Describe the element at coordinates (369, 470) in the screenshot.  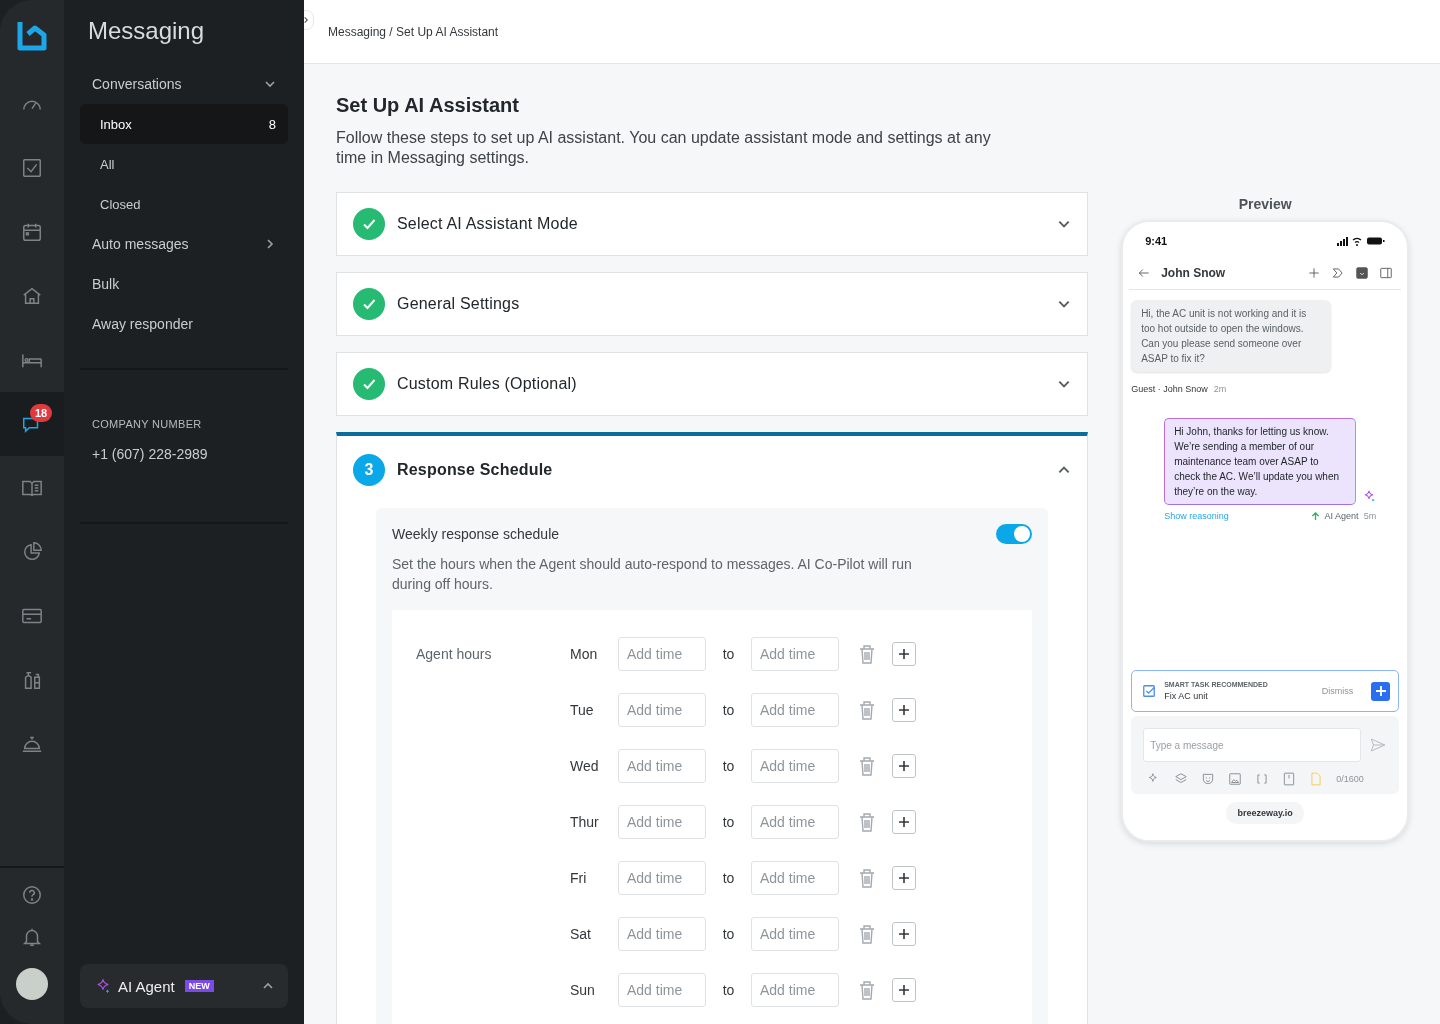
I see `step-number: 3` at that location.